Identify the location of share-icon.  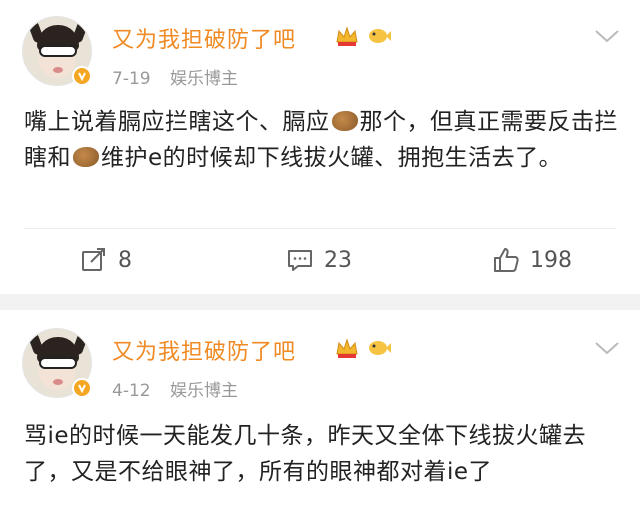
(93, 259).